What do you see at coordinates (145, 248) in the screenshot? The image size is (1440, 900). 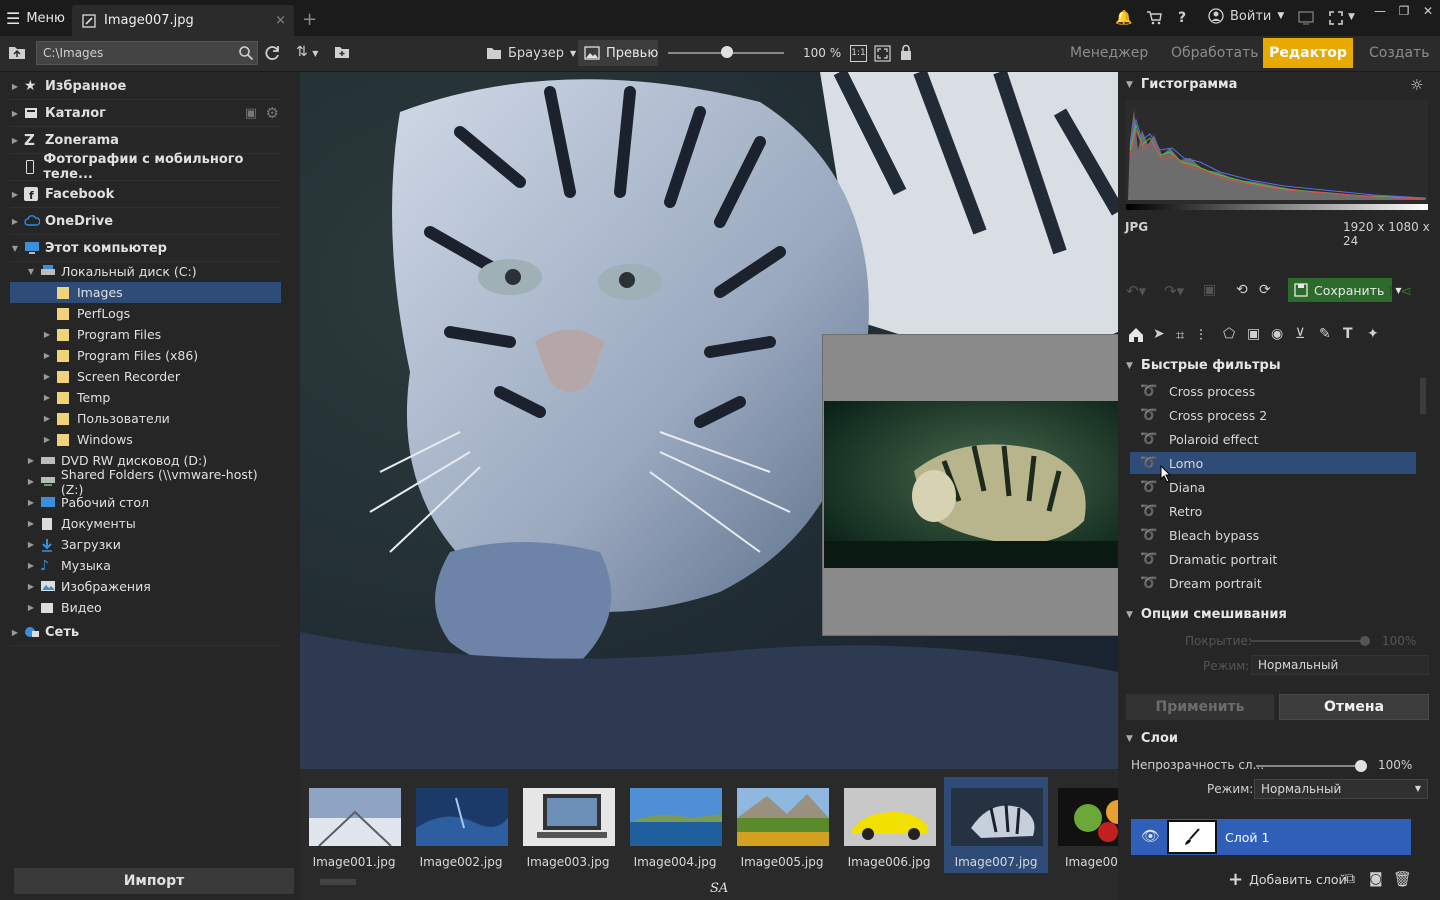 I see `nav-item-this-pc: ▼ Этот компьютер` at bounding box center [145, 248].